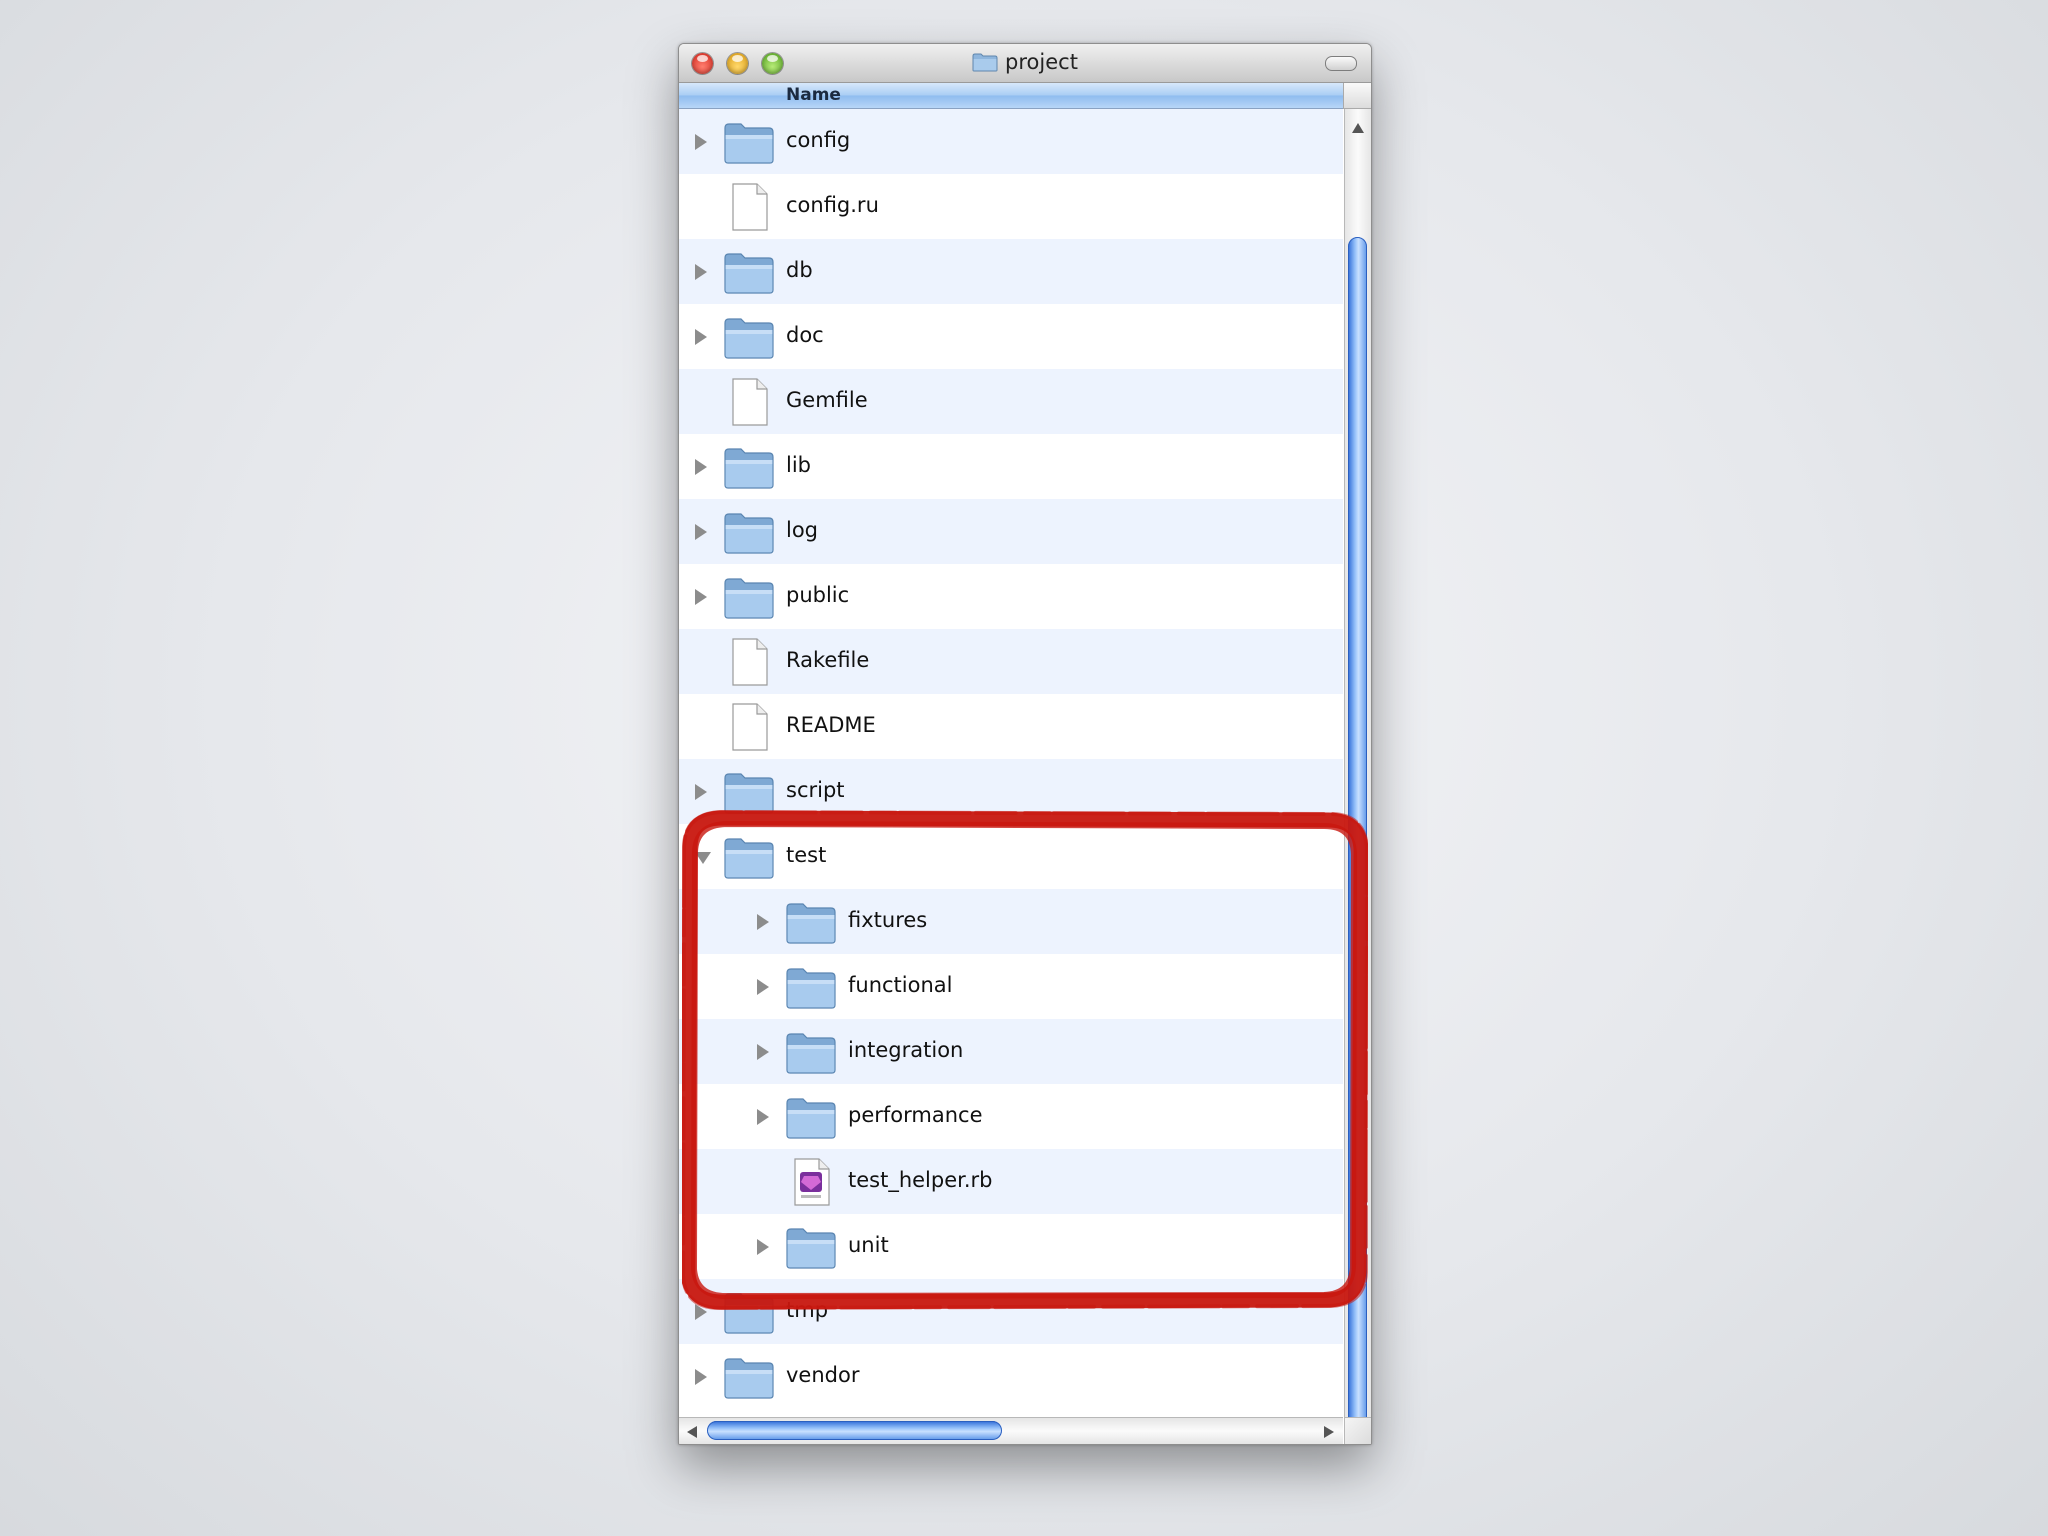 The image size is (2048, 1536). What do you see at coordinates (1011, 1246) in the screenshot?
I see `list-item: unit` at bounding box center [1011, 1246].